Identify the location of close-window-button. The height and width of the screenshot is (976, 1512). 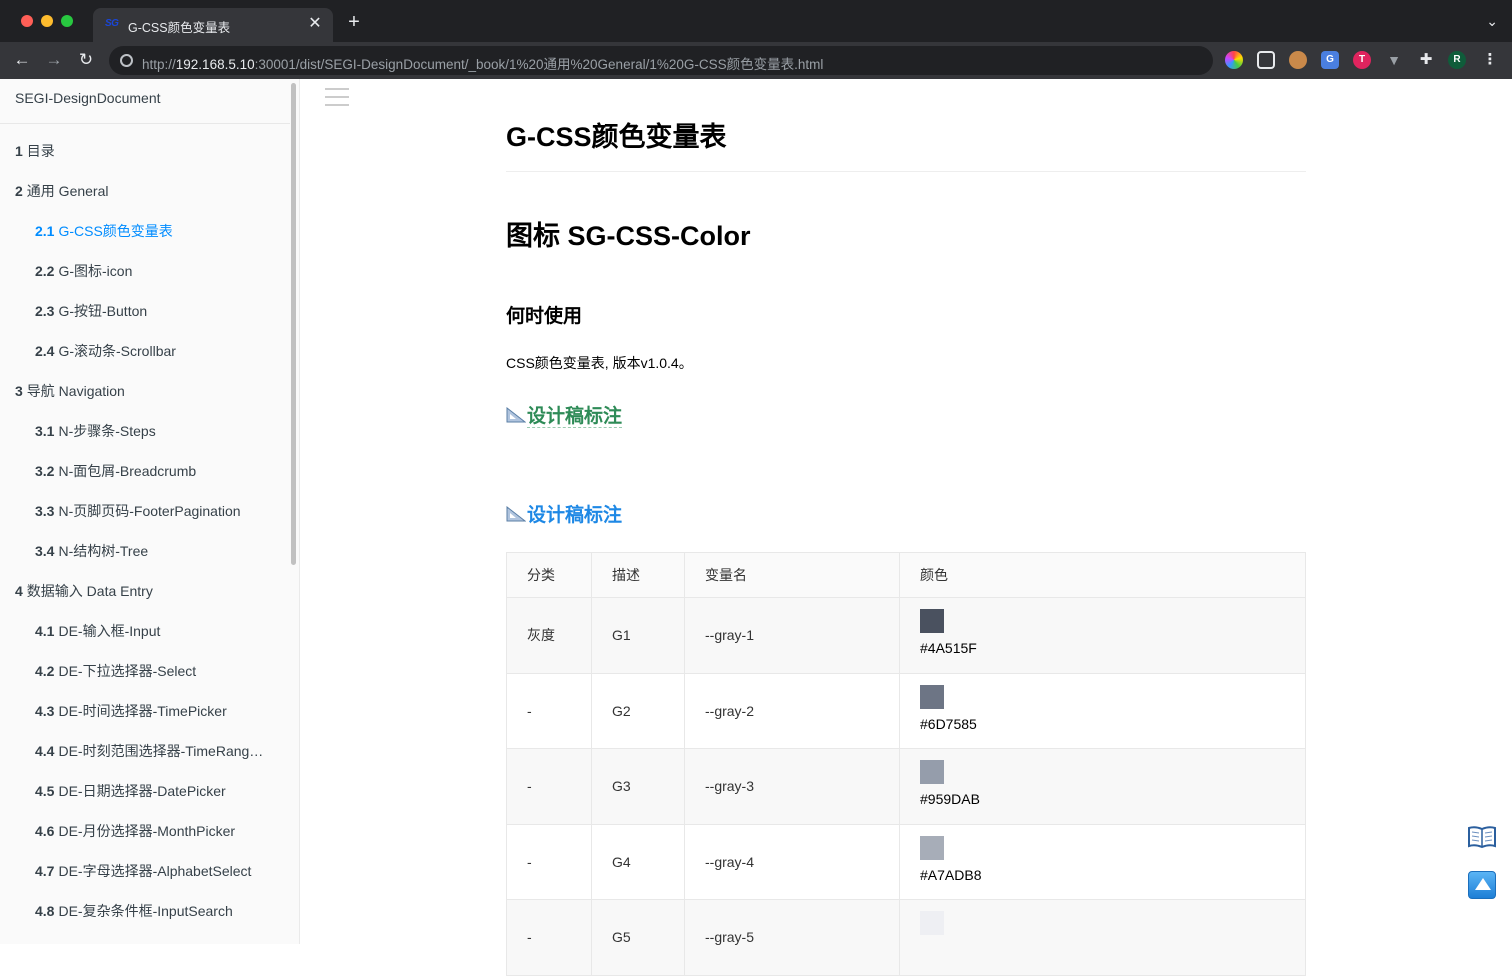
(27, 21).